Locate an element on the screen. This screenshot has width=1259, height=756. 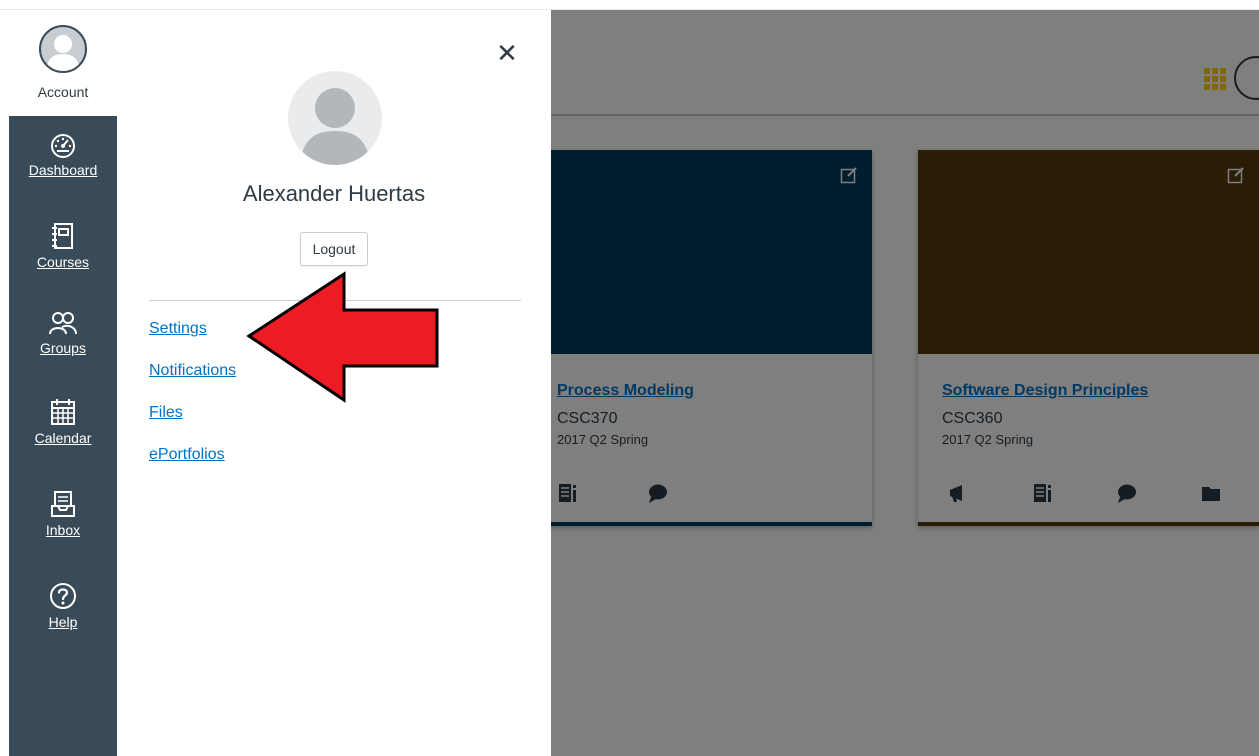
close-icon: ✕ is located at coordinates (507, 53).